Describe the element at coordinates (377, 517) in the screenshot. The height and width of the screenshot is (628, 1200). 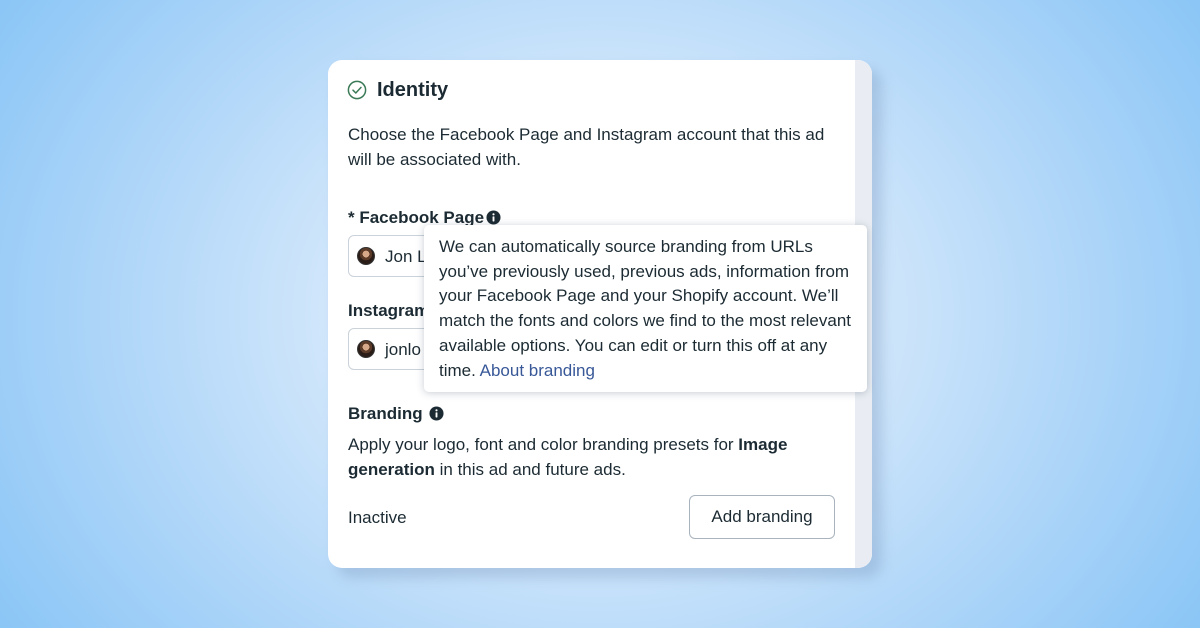
I see `branding-status: Inactive` at that location.